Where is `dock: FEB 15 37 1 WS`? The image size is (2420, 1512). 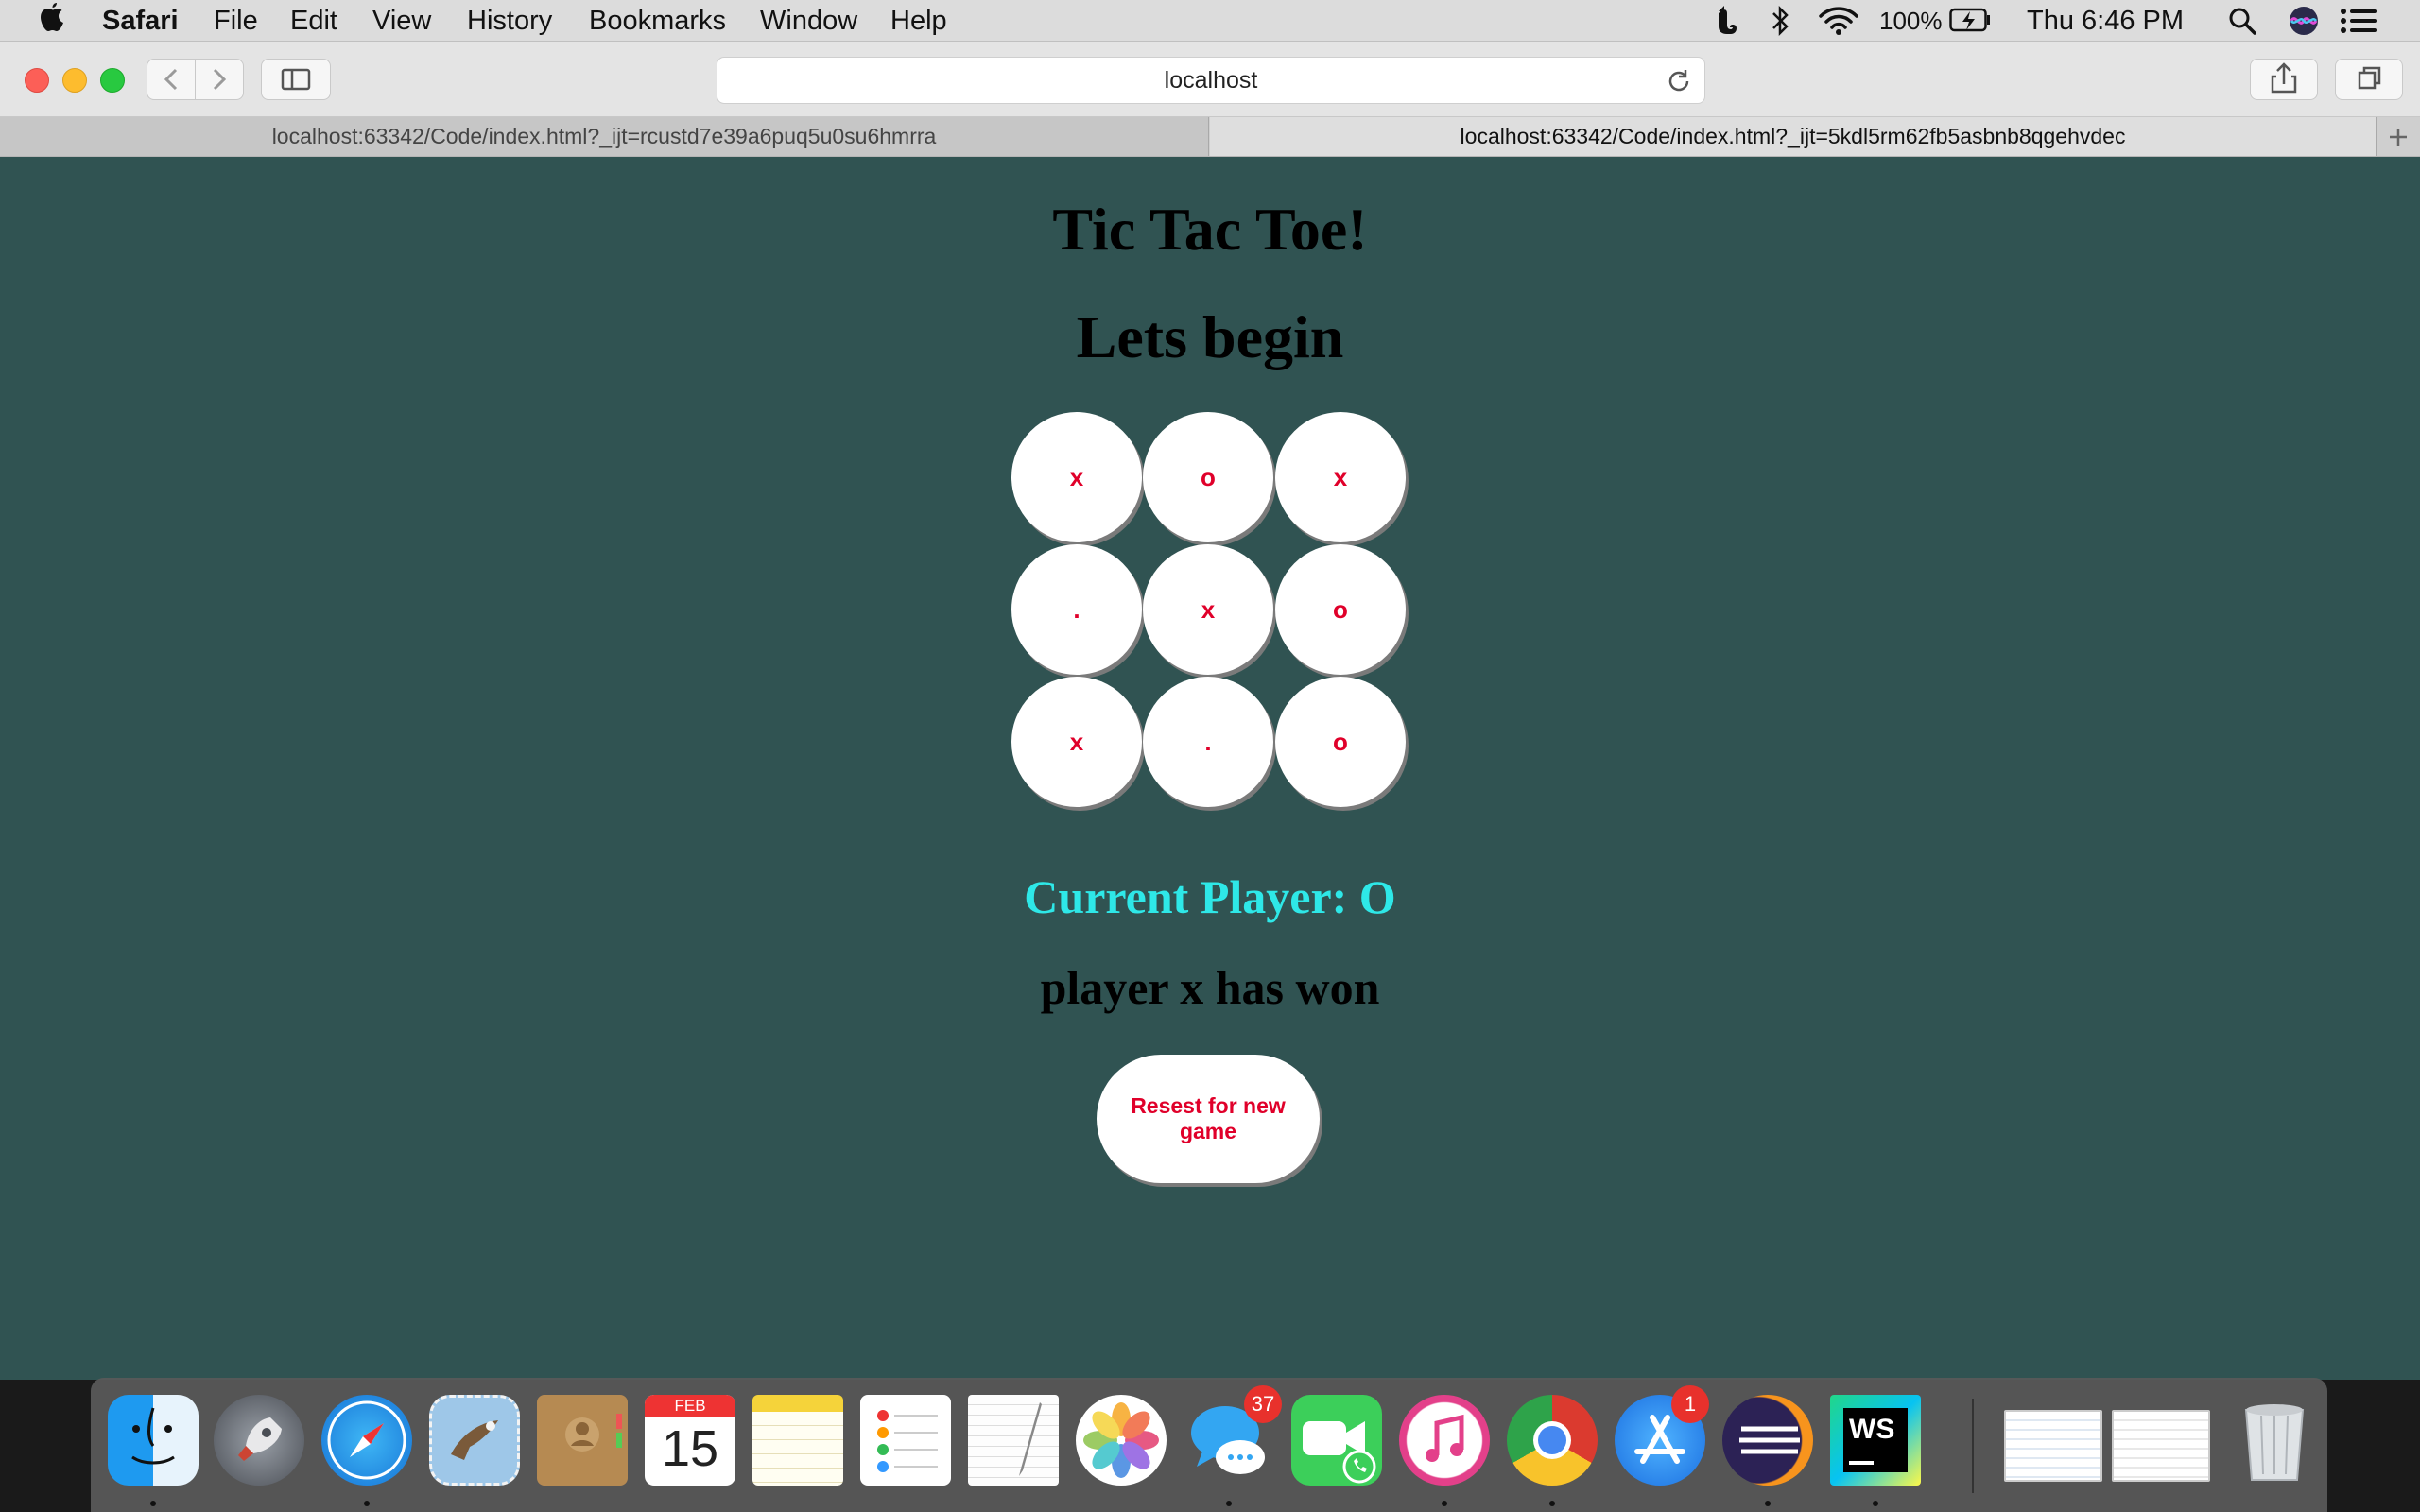
dock: FEB 15 37 1 WS is located at coordinates (1209, 1445).